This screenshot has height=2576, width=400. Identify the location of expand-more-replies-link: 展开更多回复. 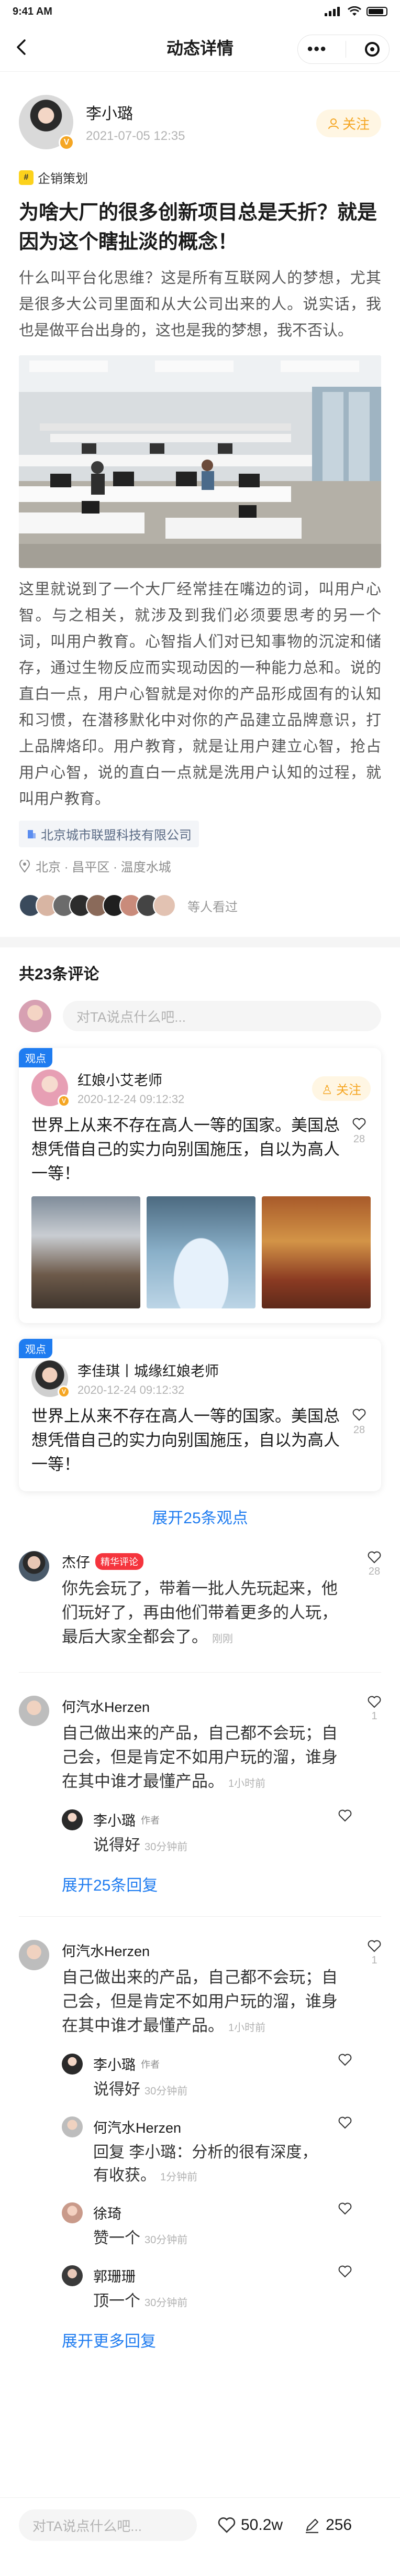
(207, 2339).